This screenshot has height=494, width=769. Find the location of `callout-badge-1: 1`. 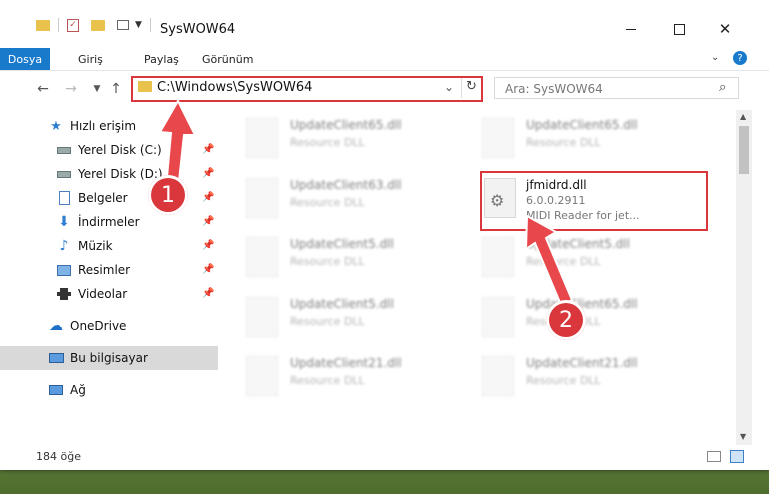

callout-badge-1: 1 is located at coordinates (168, 195).